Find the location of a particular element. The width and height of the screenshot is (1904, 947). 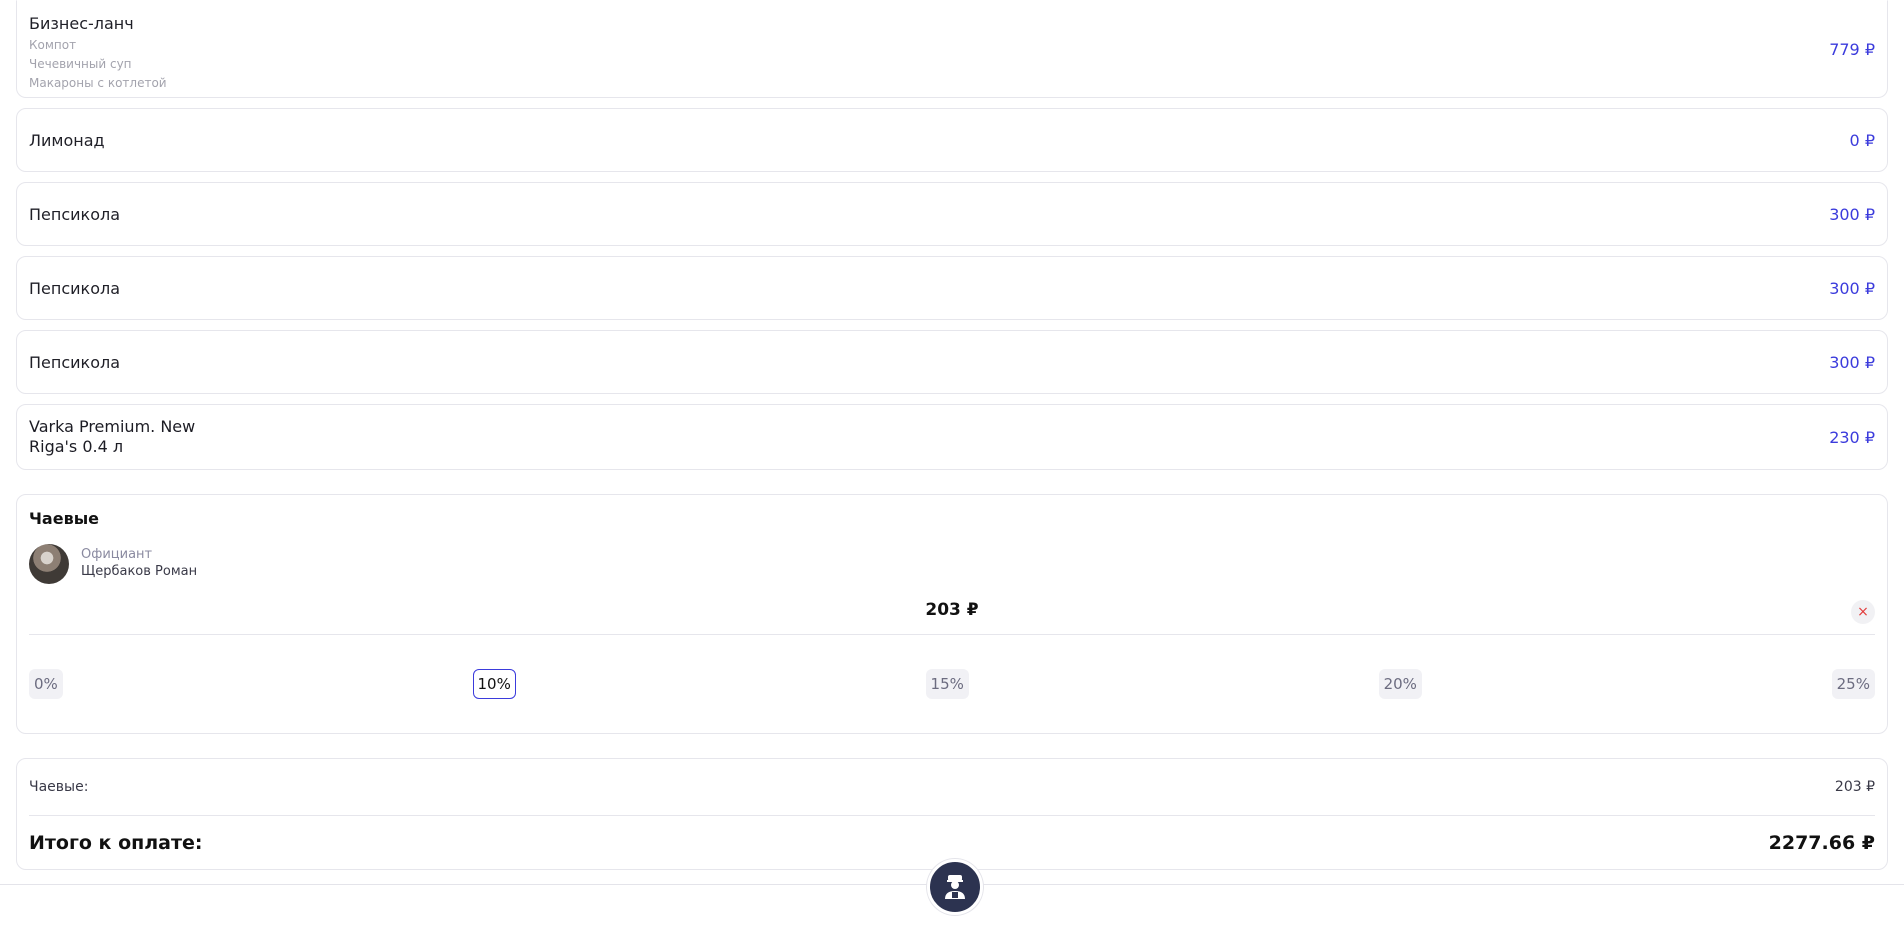

payment-summary: Чаевые: 203 ₽ Итого к оплате: 2277.66 ₽ is located at coordinates (952, 814).